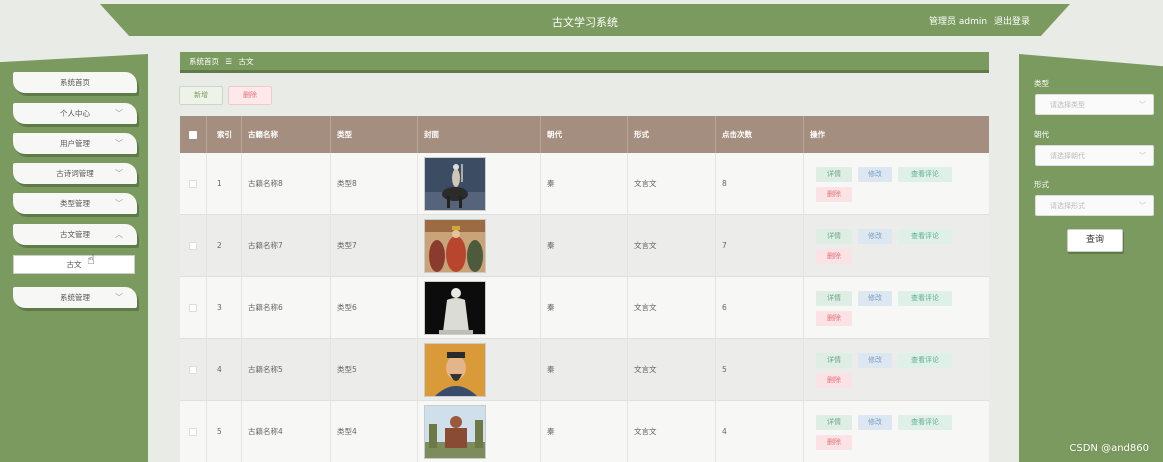  I want to click on batch-delete-button: 删除, so click(250, 95).